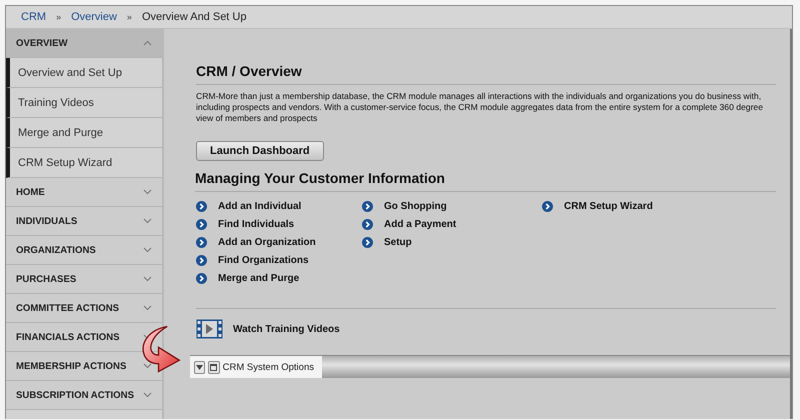 Image resolution: width=800 pixels, height=420 pixels. What do you see at coordinates (84, 133) in the screenshot?
I see `sidebar-item: Merge and Purge` at bounding box center [84, 133].